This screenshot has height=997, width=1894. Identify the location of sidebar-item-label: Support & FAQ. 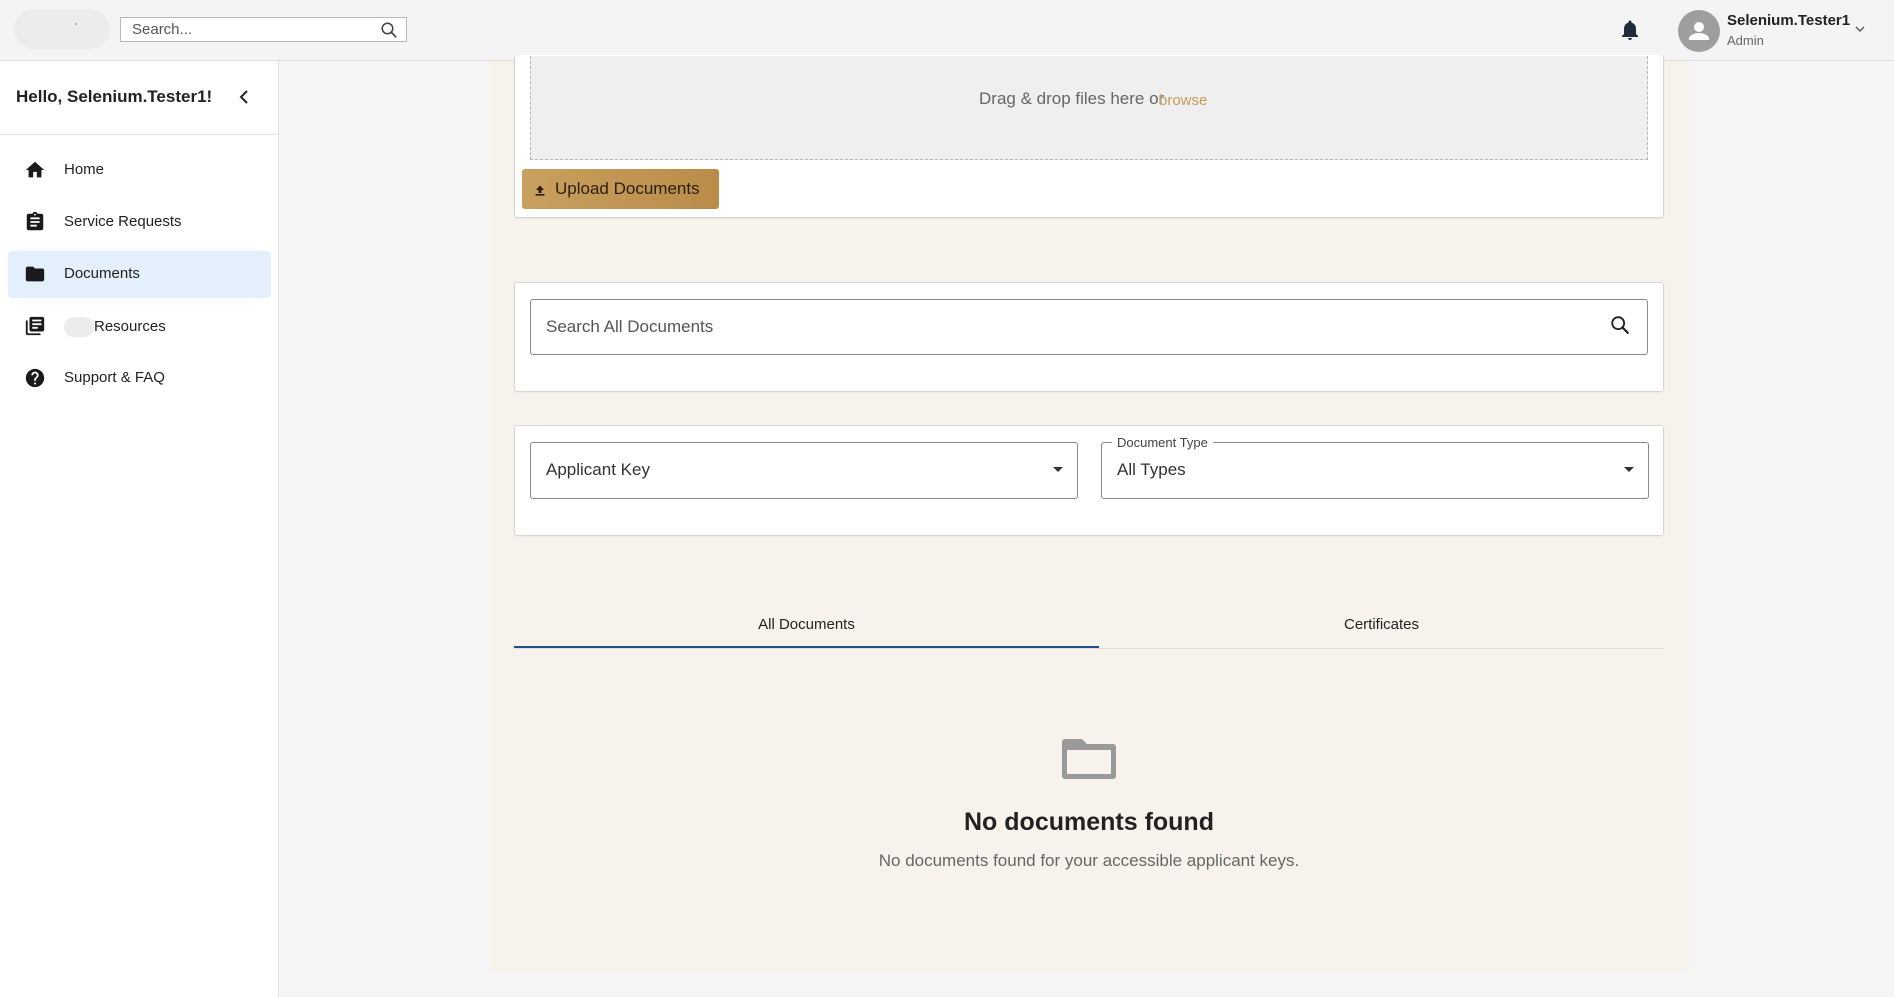
(114, 377).